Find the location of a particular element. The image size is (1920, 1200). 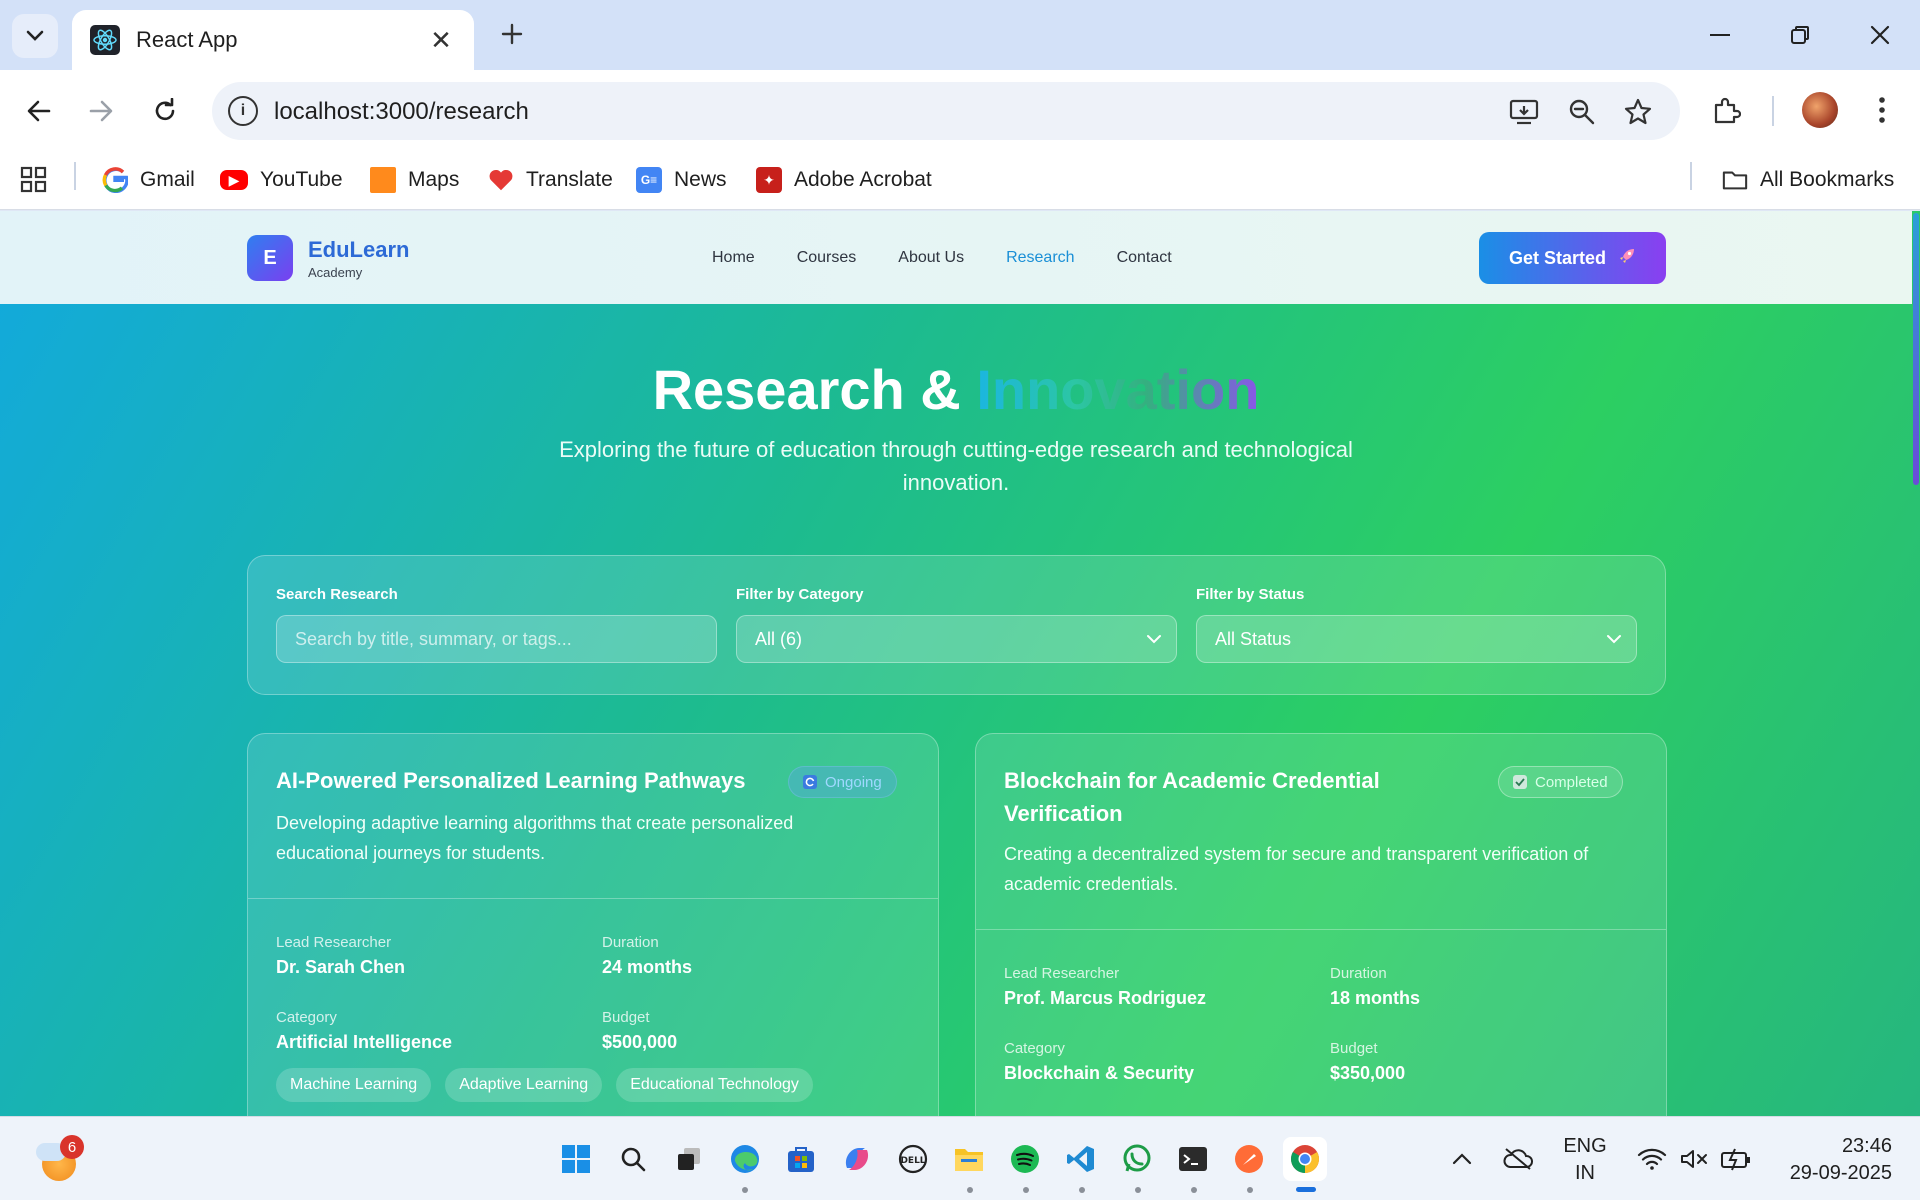

bookmark-youtube: ▶ YouTube is located at coordinates (281, 180).